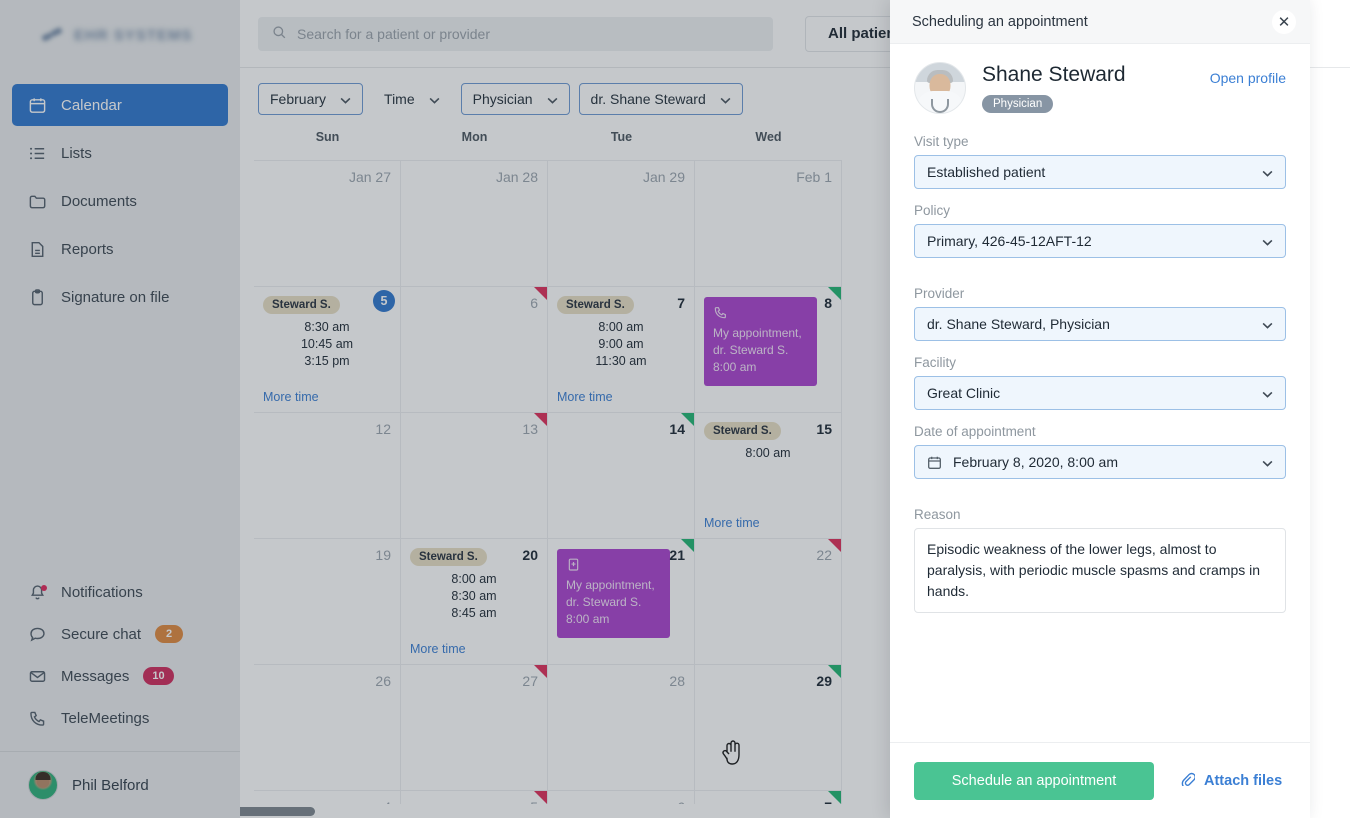 This screenshot has width=1350, height=818. Describe the element at coordinates (1018, 324) in the screenshot. I see `provider-value: dr. Shane Steward, Physician` at that location.